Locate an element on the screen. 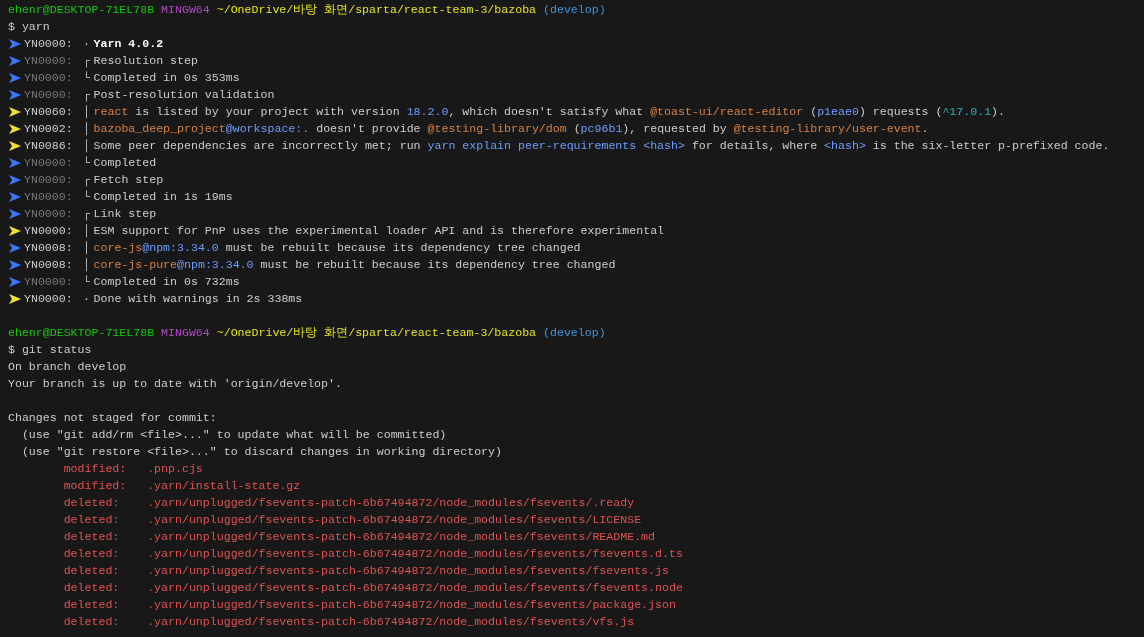  changed-file: modified: .pnp.cjs is located at coordinates (132, 469).